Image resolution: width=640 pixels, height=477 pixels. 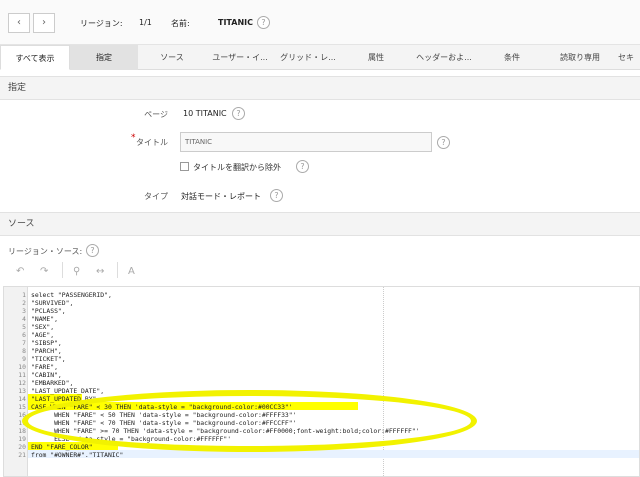 What do you see at coordinates (76, 271) in the screenshot?
I see `search-icon: ⚲` at bounding box center [76, 271].